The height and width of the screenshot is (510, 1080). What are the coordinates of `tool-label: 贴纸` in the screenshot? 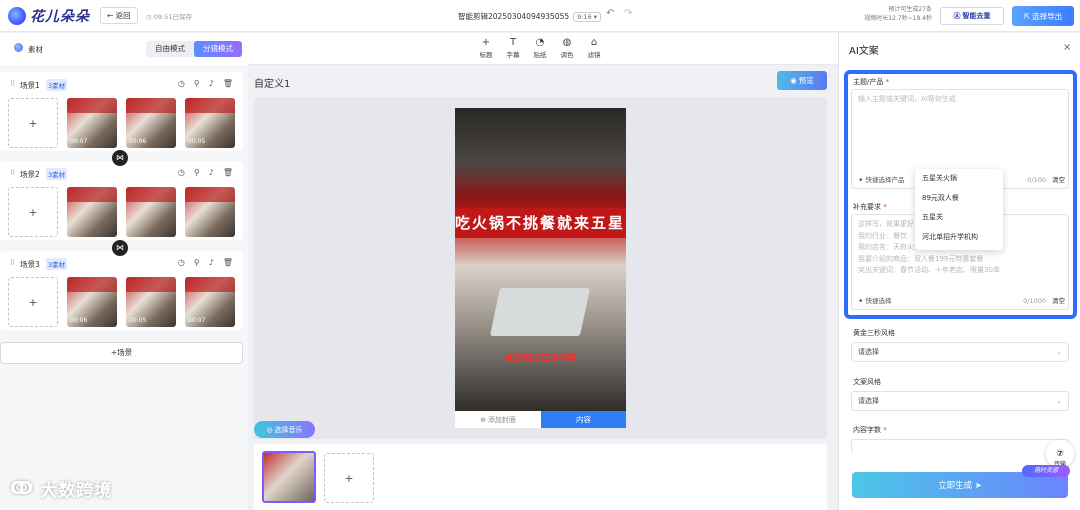 It's located at (540, 55).